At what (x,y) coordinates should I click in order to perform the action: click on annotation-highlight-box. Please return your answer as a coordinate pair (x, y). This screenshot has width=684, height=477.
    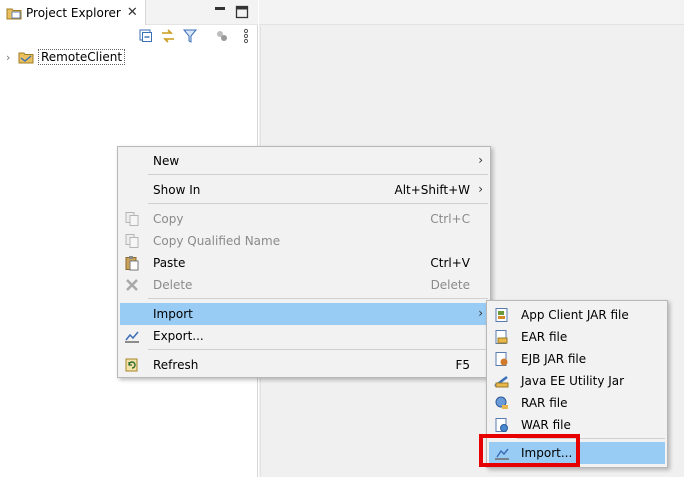
    Looking at the image, I should click on (529, 450).